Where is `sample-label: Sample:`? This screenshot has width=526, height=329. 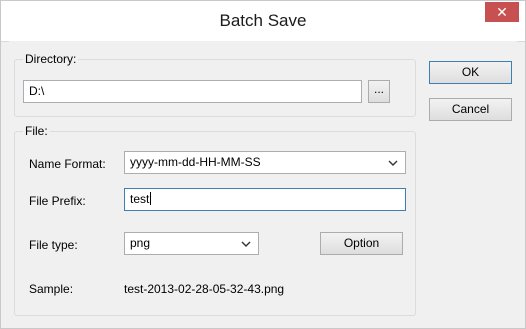 sample-label: Sample: is located at coordinates (51, 289).